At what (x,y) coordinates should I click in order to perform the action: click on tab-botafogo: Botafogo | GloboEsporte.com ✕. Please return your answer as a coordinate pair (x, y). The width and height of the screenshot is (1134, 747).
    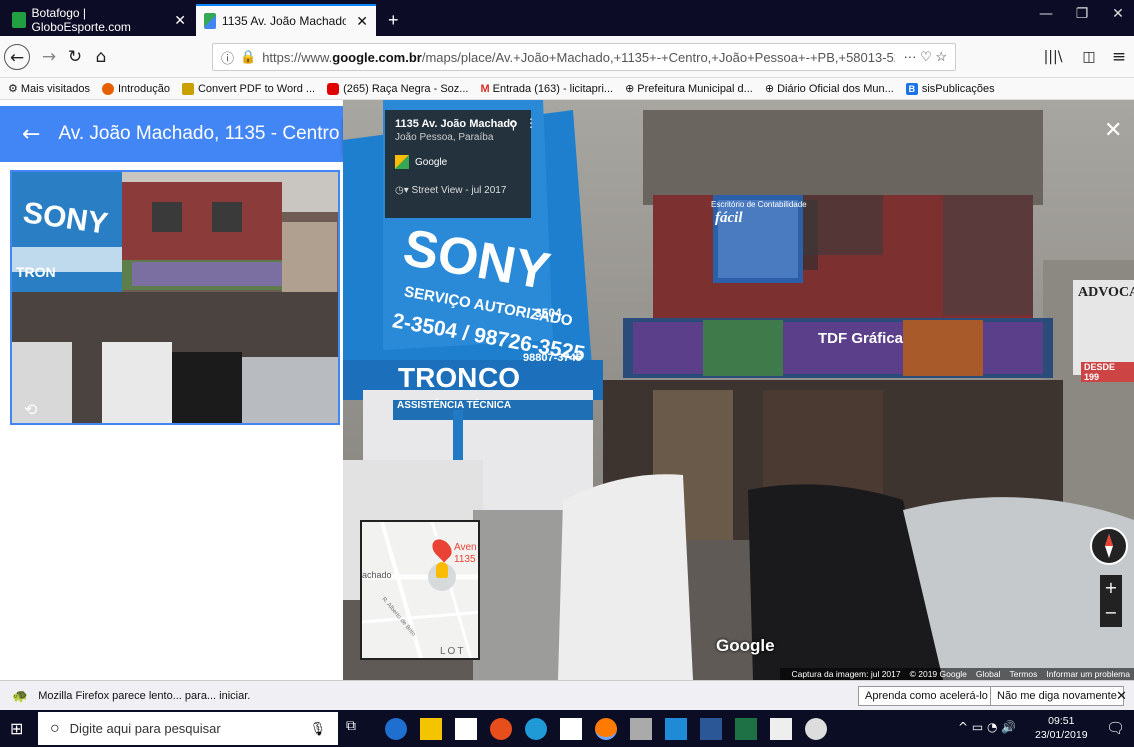
    Looking at the image, I should click on (99, 20).